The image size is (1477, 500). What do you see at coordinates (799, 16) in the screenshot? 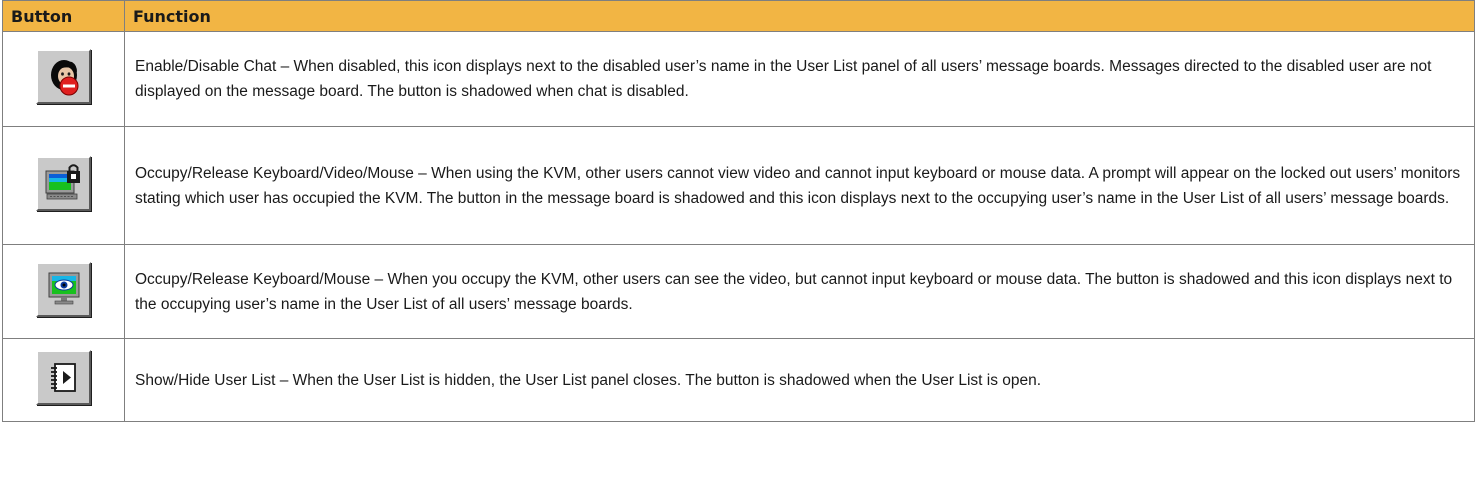
I see `header-function: Function` at bounding box center [799, 16].